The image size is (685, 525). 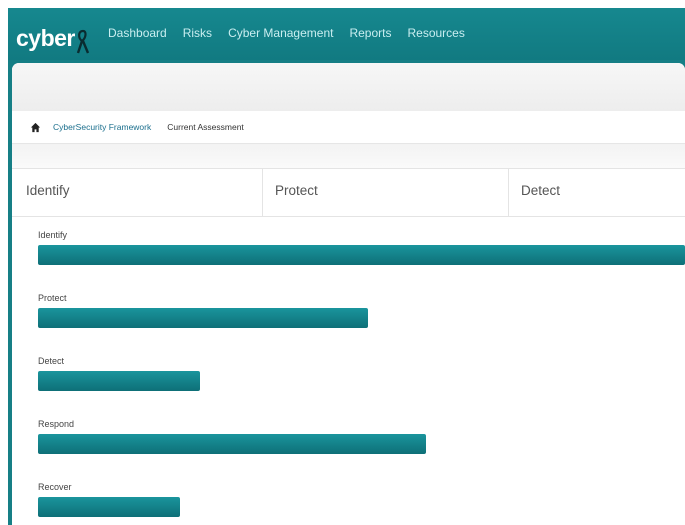 I want to click on bar-row-protect: Protect, so click(x=348, y=318).